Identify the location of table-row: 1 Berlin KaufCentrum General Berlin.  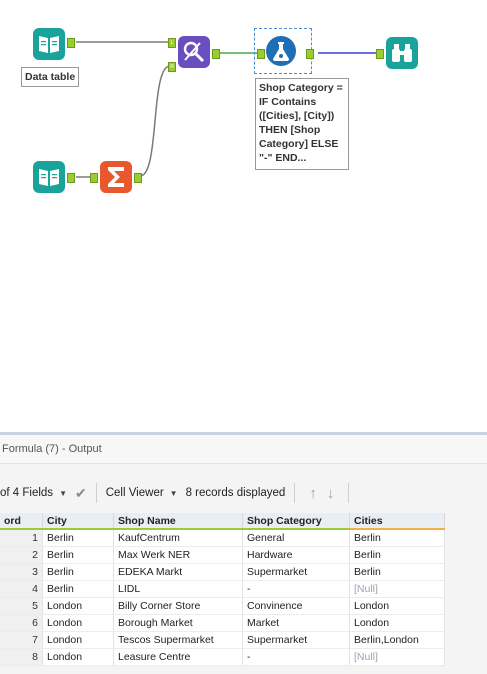
(222, 538).